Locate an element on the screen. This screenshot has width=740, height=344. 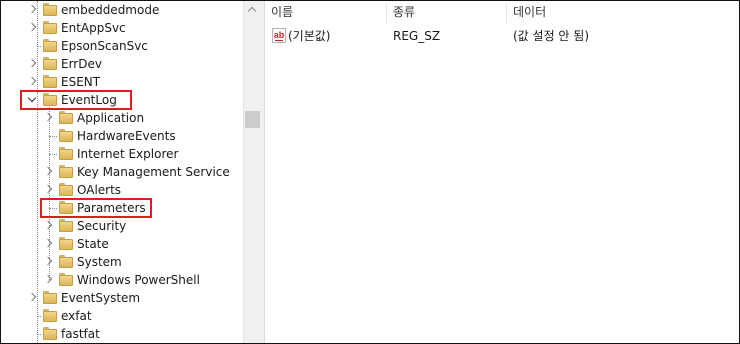
tree-item-exfat: exfat is located at coordinates (122, 316).